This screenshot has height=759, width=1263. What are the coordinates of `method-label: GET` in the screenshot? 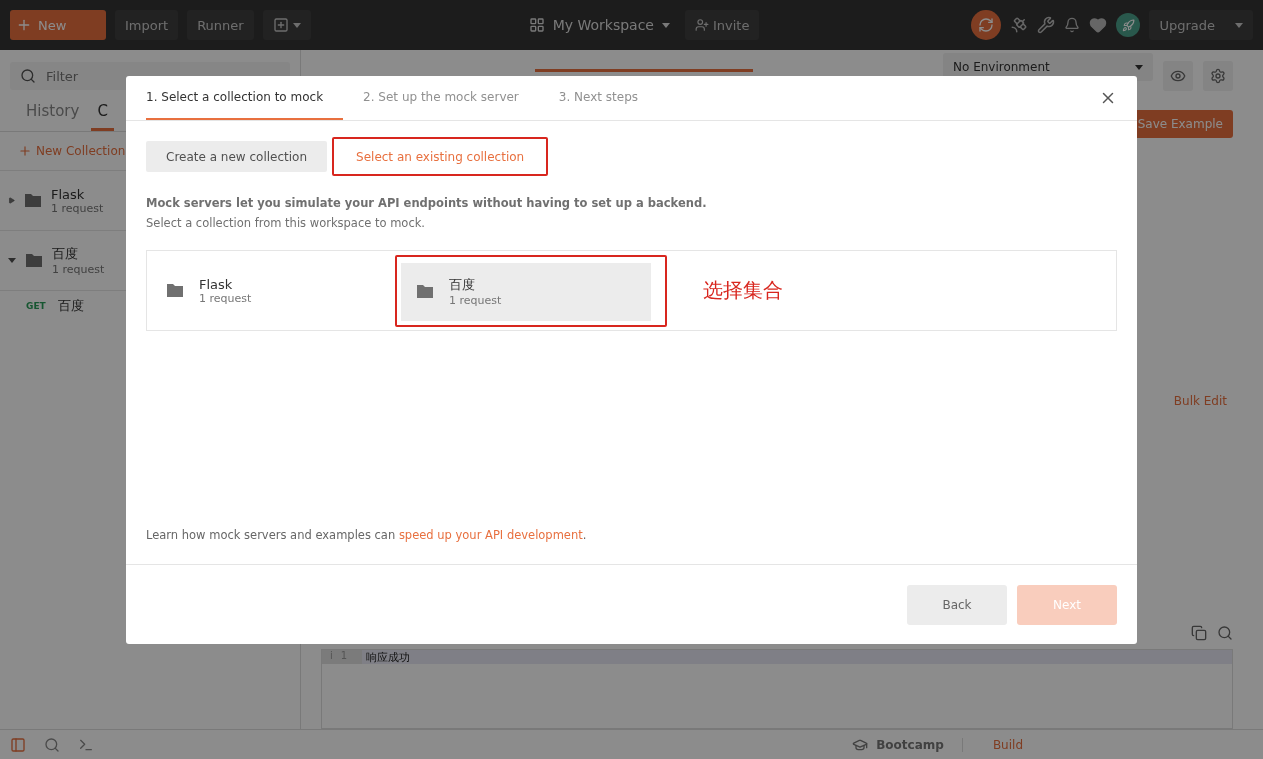 It's located at (36, 306).